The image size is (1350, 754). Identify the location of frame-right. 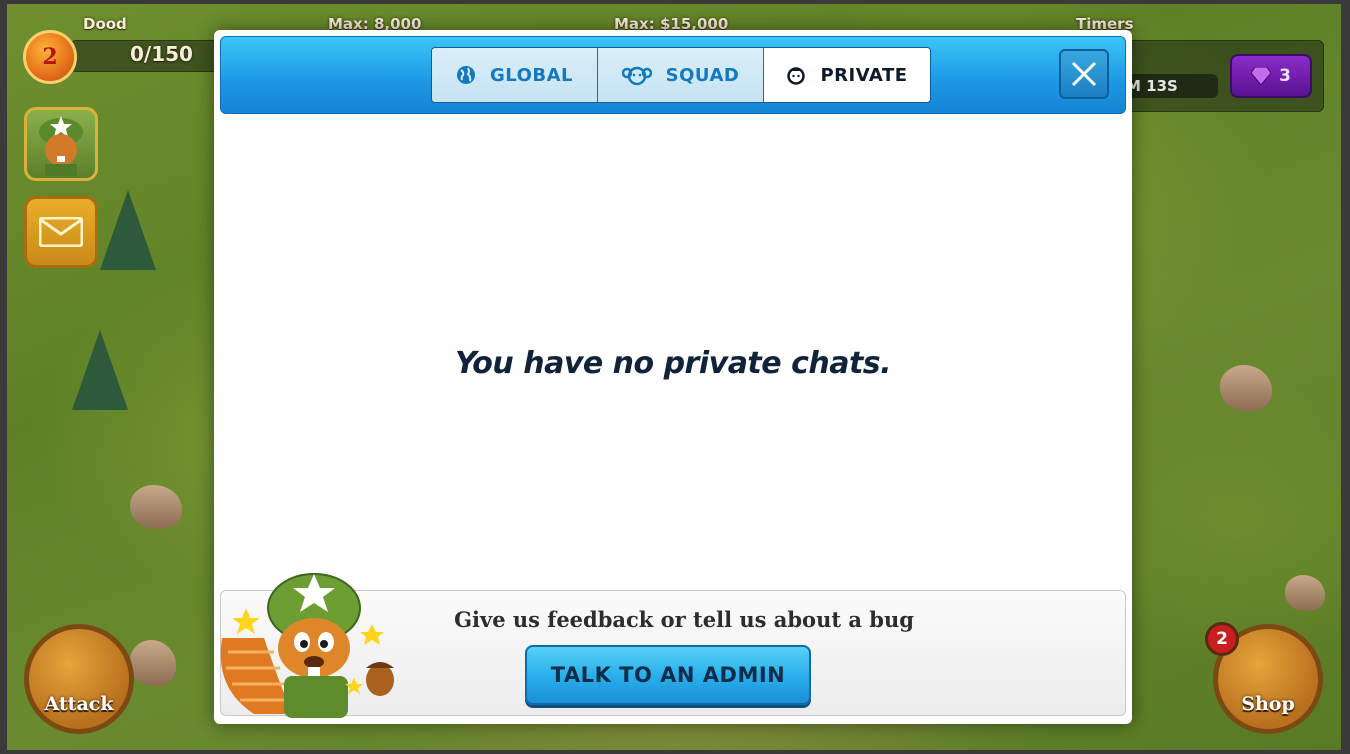
(1345, 377).